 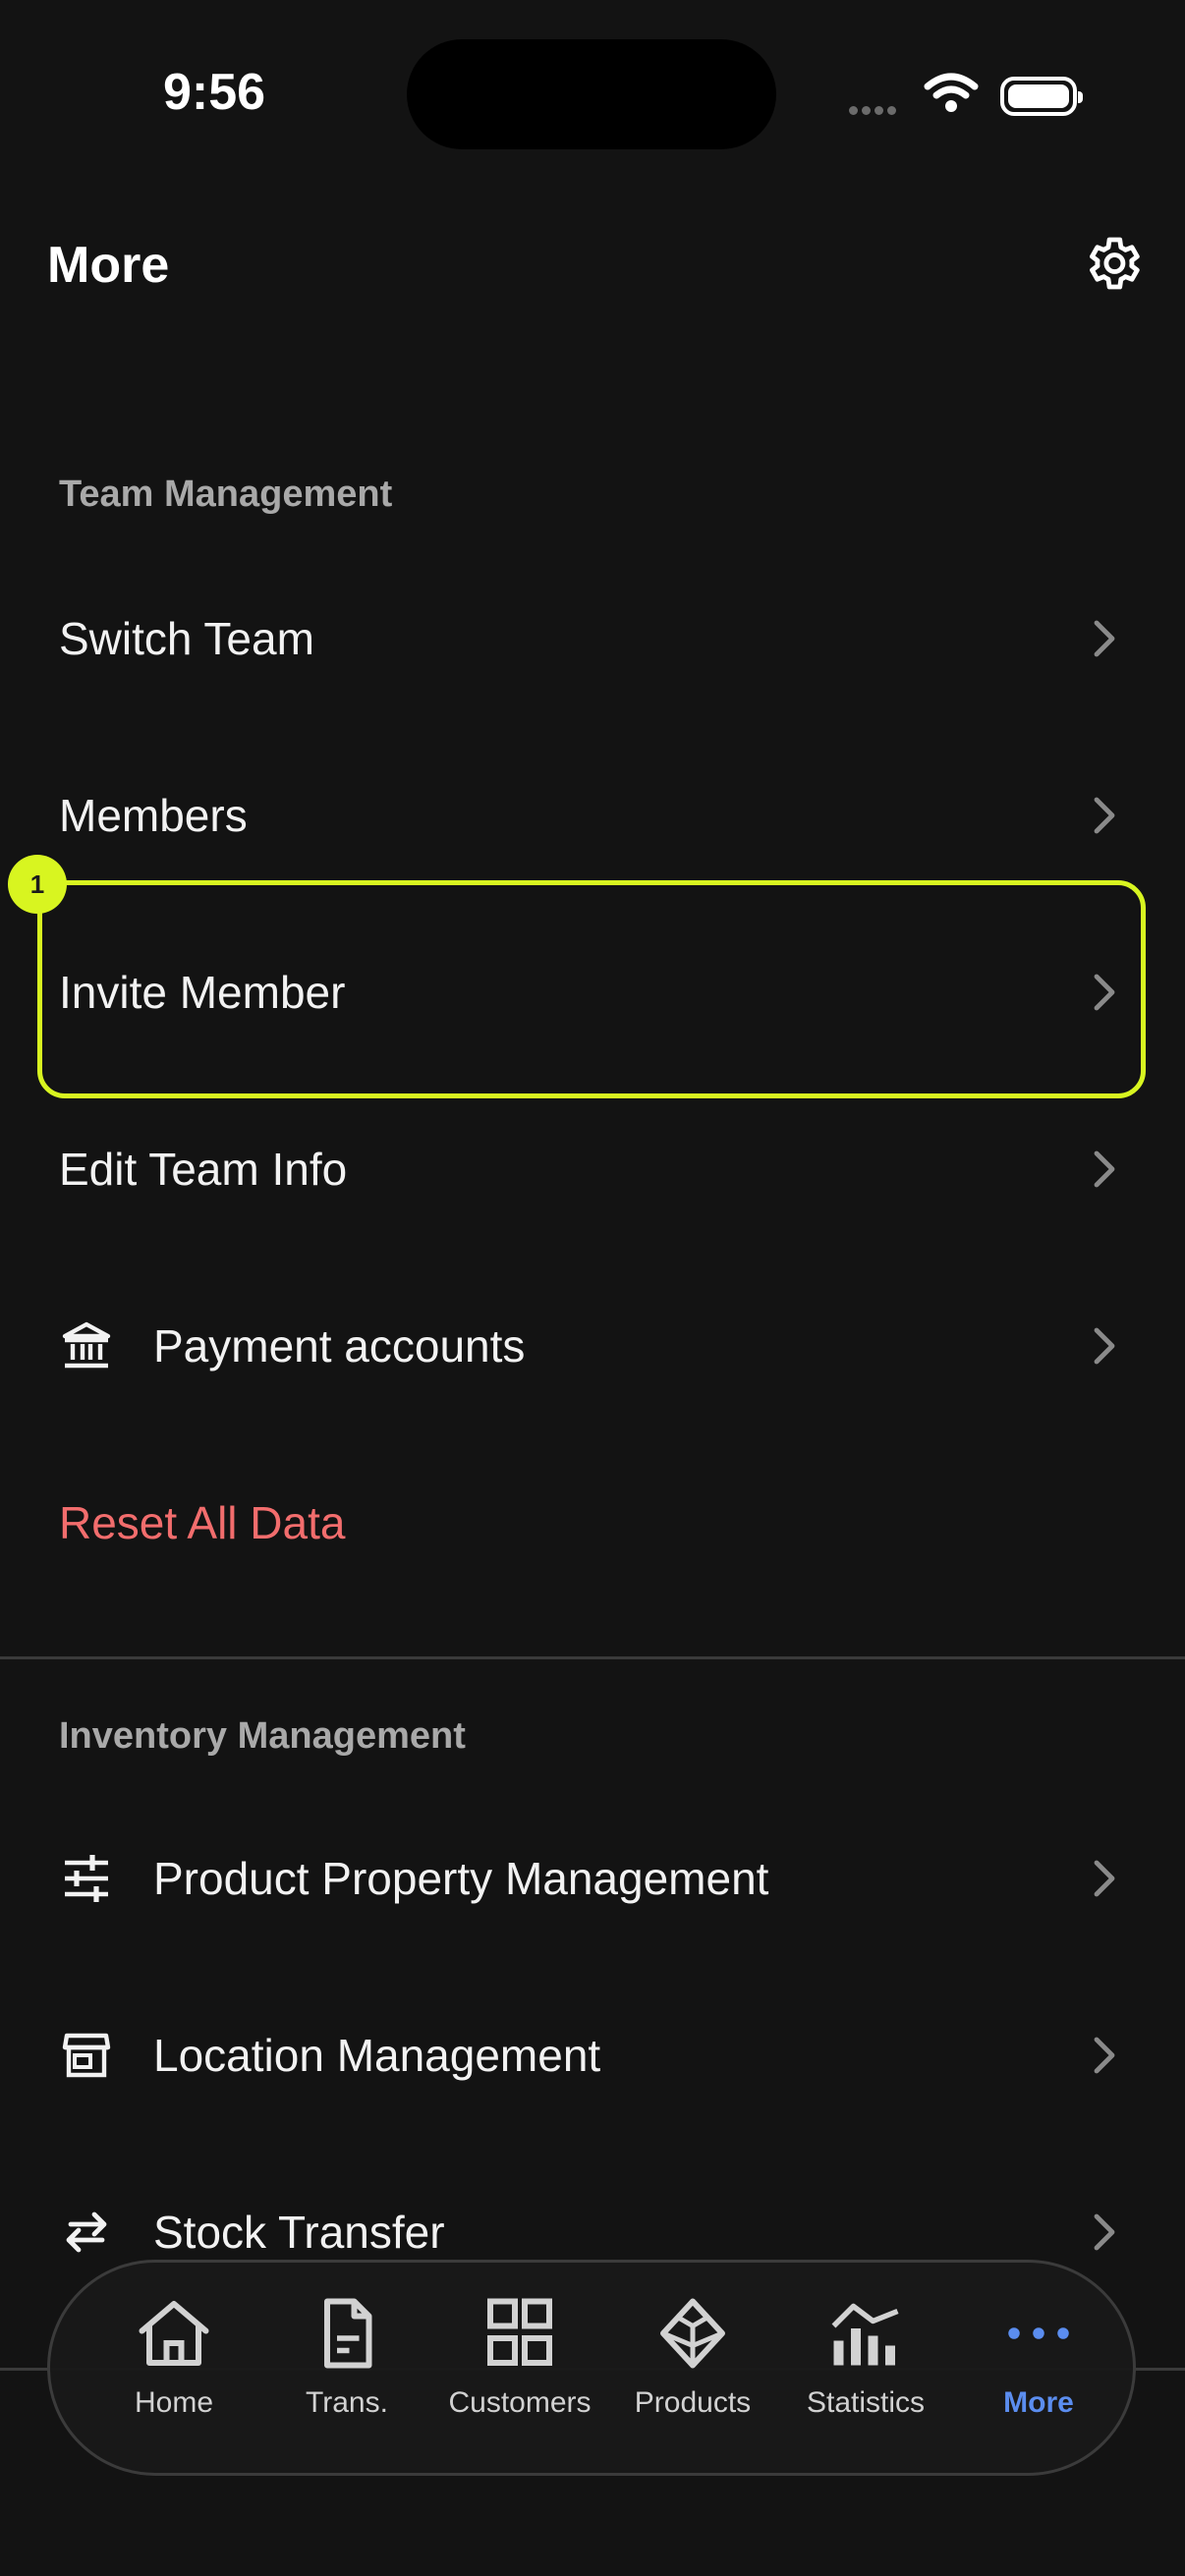 I want to click on cube-icon, so click(x=693, y=2333).